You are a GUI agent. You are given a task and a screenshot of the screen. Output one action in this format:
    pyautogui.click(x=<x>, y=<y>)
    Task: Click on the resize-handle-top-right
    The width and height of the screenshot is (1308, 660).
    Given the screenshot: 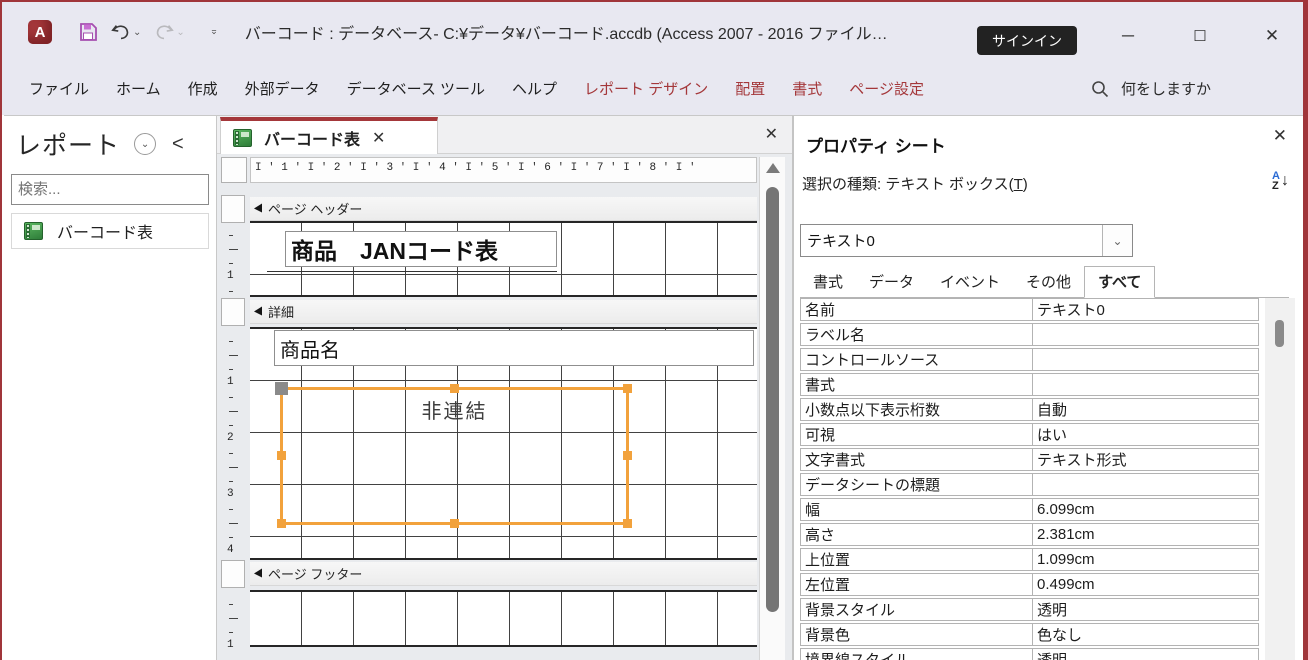 What is the action you would take?
    pyautogui.click(x=627, y=388)
    